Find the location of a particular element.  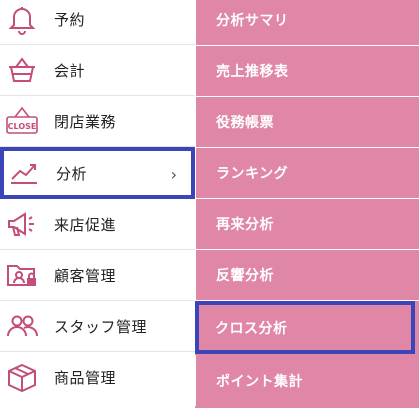

submenu-item-label: ランキング is located at coordinates (252, 174).